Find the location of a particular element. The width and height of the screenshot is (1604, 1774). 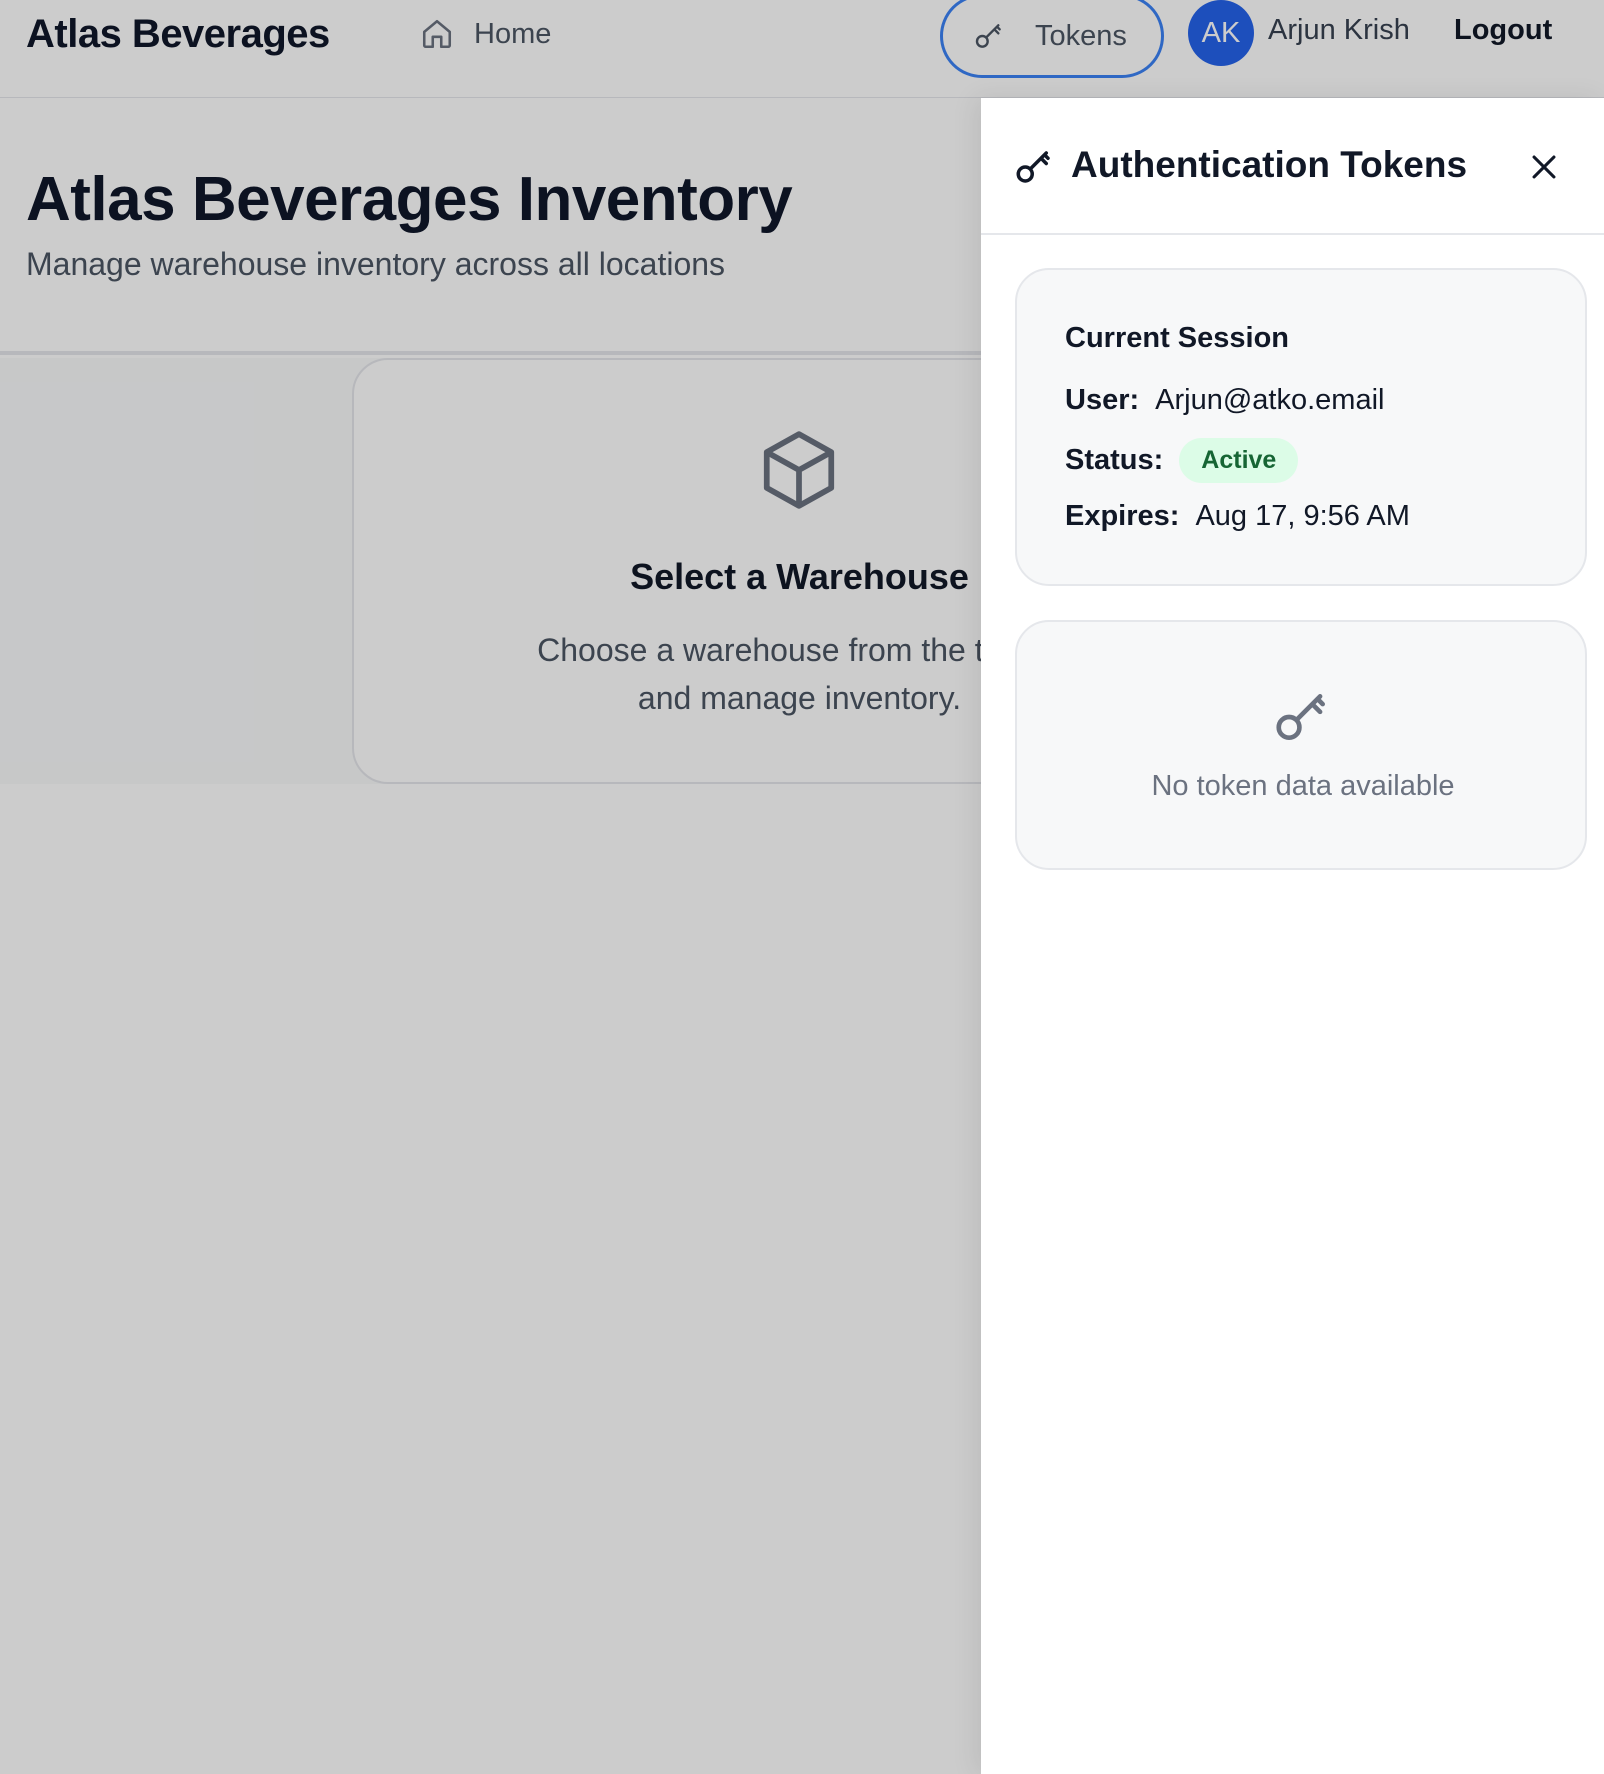

session-user-row: User: Arjun@atko.email is located at coordinates (1224, 400).